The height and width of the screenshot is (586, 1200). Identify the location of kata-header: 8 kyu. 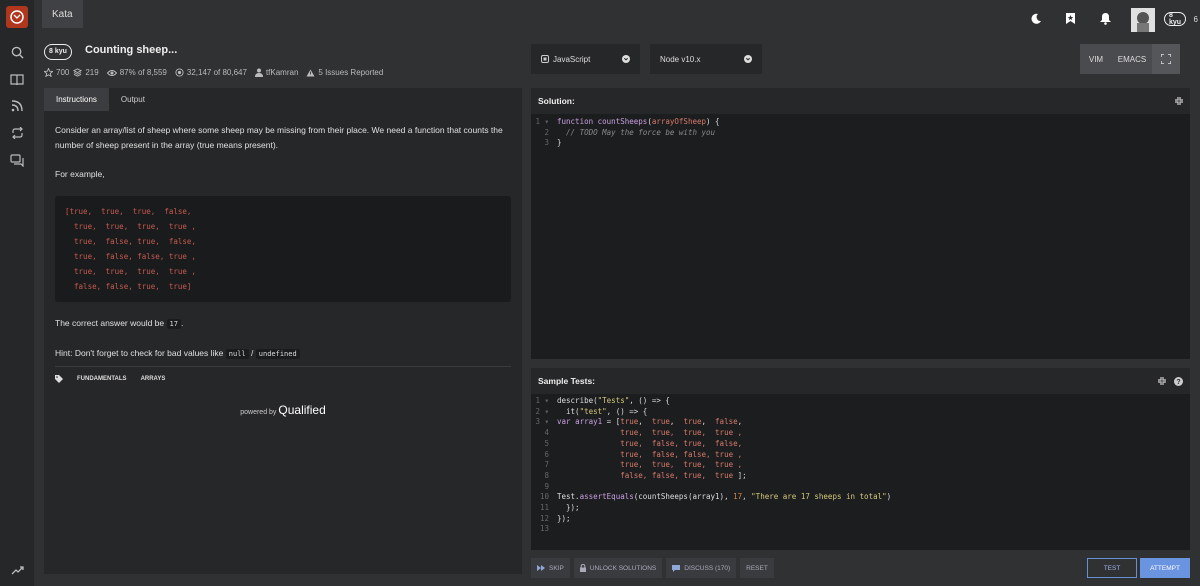
(58, 50).